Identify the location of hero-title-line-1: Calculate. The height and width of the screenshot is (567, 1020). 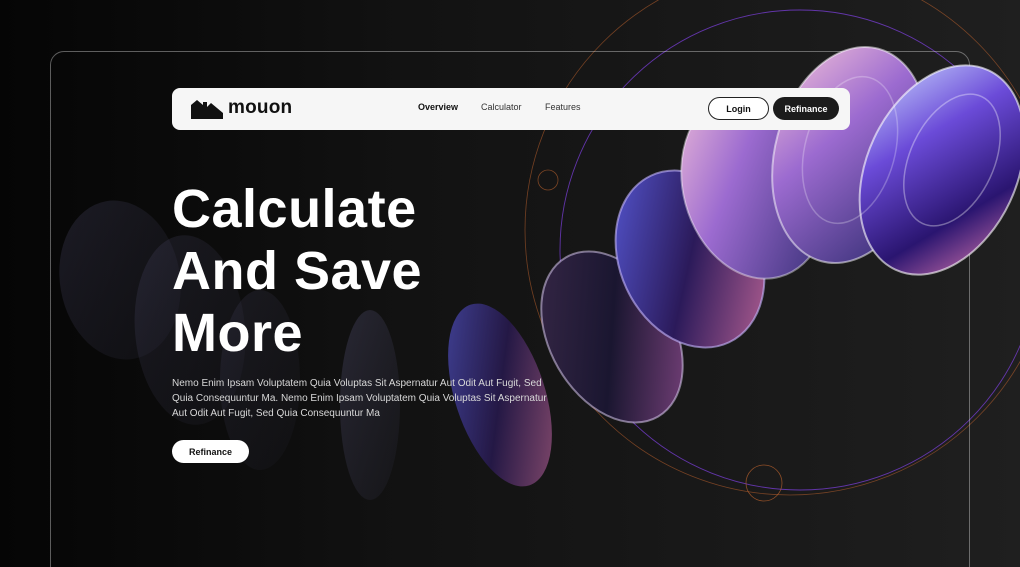
(294, 209).